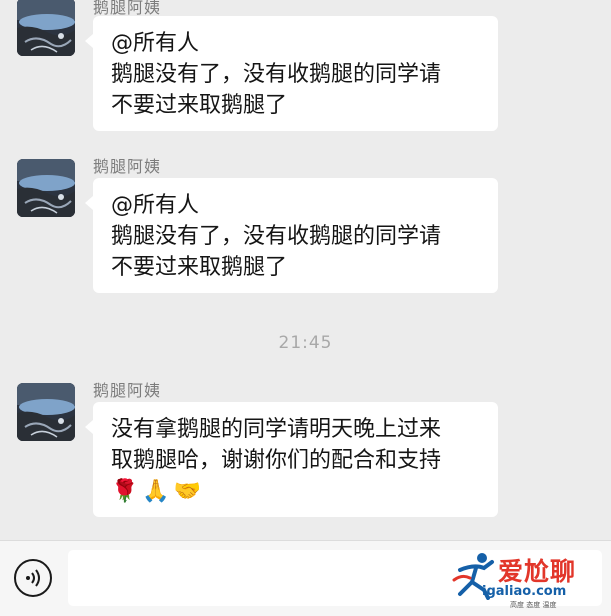 This screenshot has width=611, height=616. I want to click on voice-button, so click(33, 578).